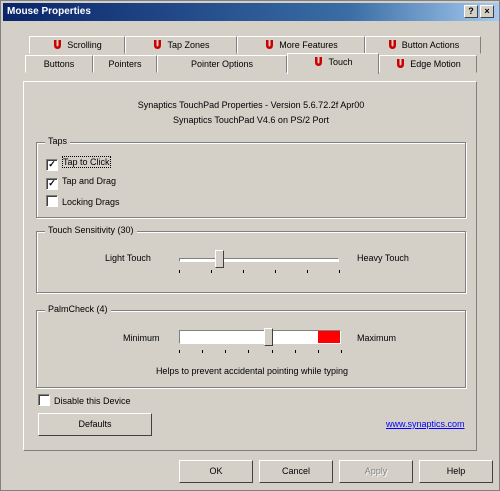 The height and width of the screenshot is (491, 500). I want to click on tab-label: Buttons, so click(59, 64).